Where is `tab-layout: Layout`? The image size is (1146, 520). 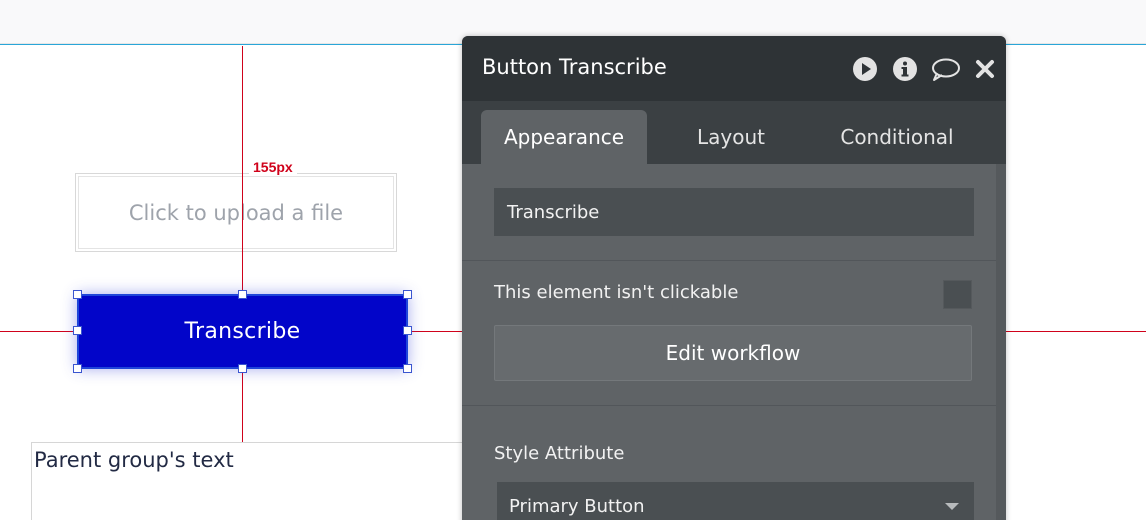 tab-layout: Layout is located at coordinates (731, 137).